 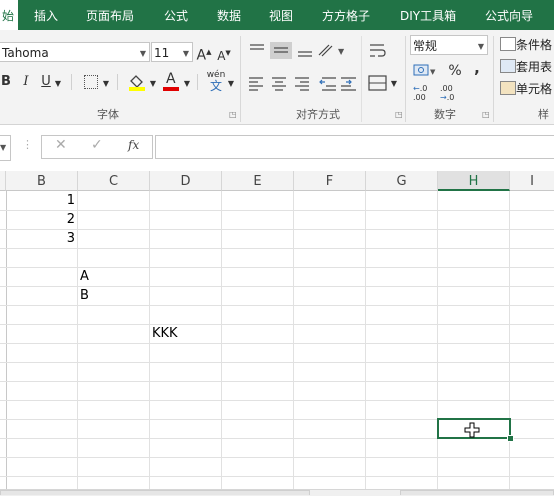 I want to click on comma-button: ,, so click(x=477, y=68).